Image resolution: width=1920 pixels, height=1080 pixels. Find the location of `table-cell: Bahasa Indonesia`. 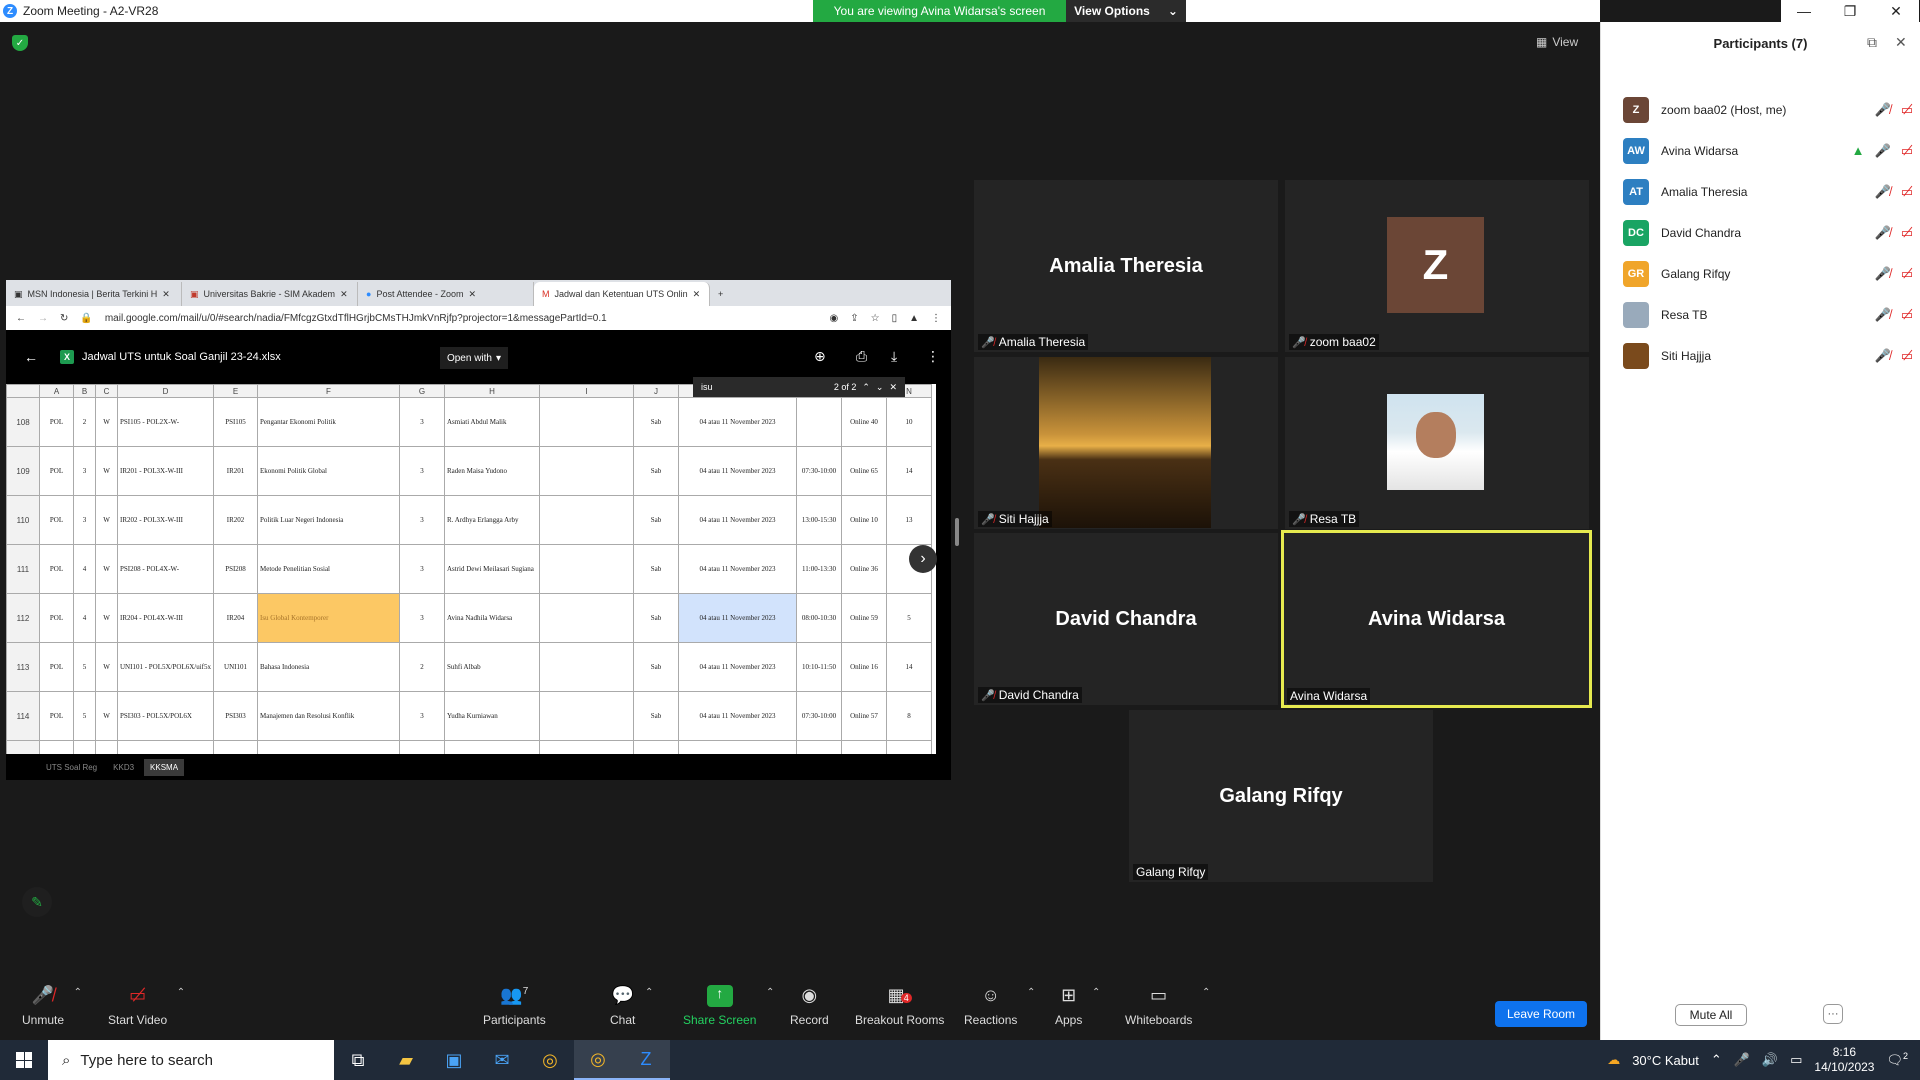

table-cell: Bahasa Indonesia is located at coordinates (328, 667).